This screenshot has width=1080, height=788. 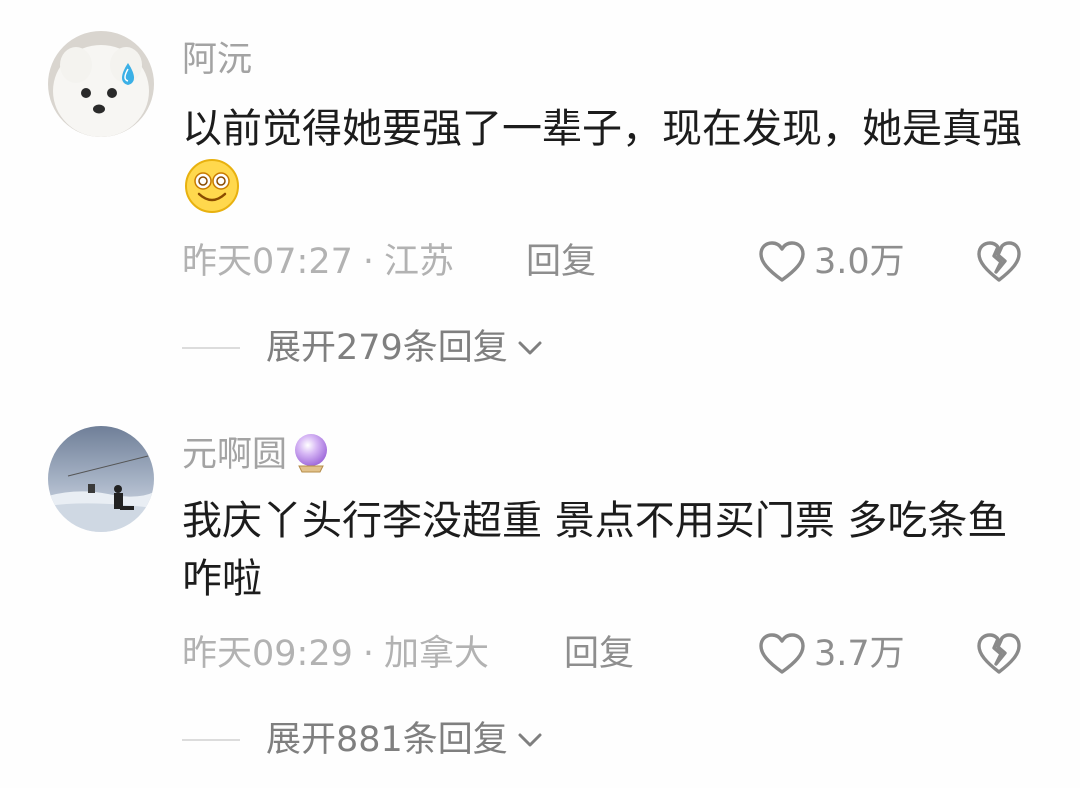 I want to click on crystal-ball-icon, so click(x=311, y=458).